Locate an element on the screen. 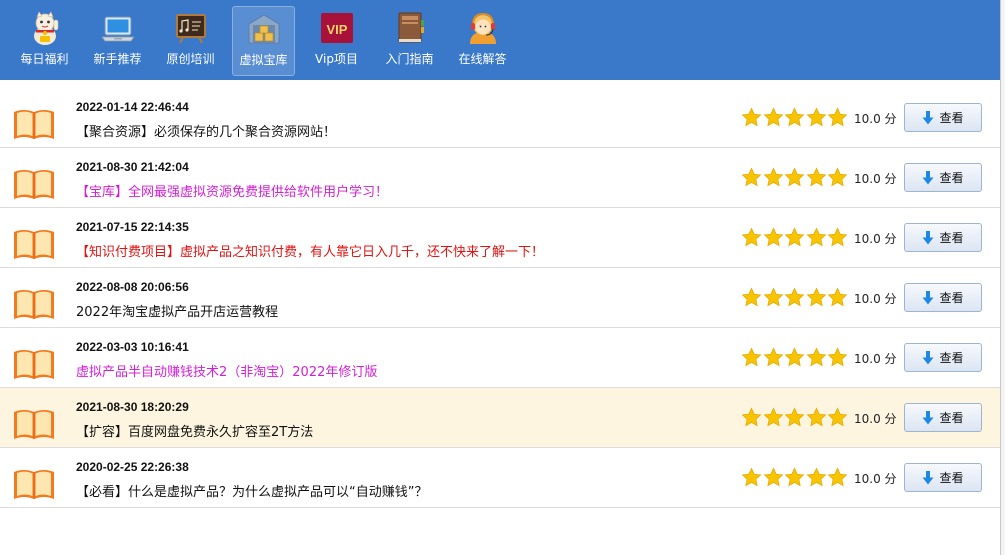  item-title: 【扩容】百度网盘免费永久扩容至2T方法 is located at coordinates (194, 430).